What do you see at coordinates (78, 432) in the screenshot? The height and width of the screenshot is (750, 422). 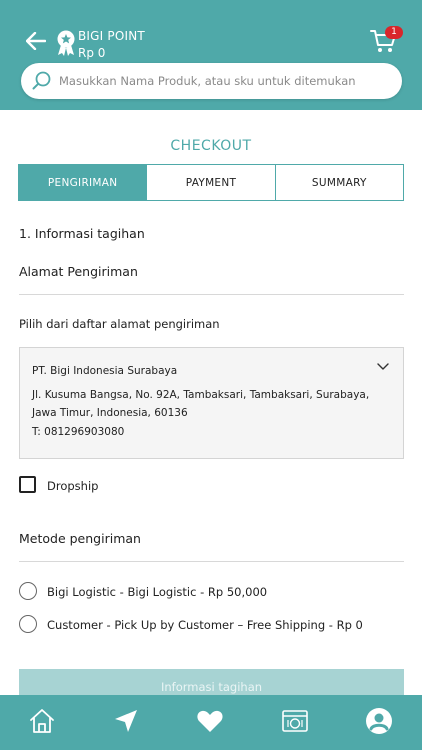 I see `address-phone: T: 081296903080` at bounding box center [78, 432].